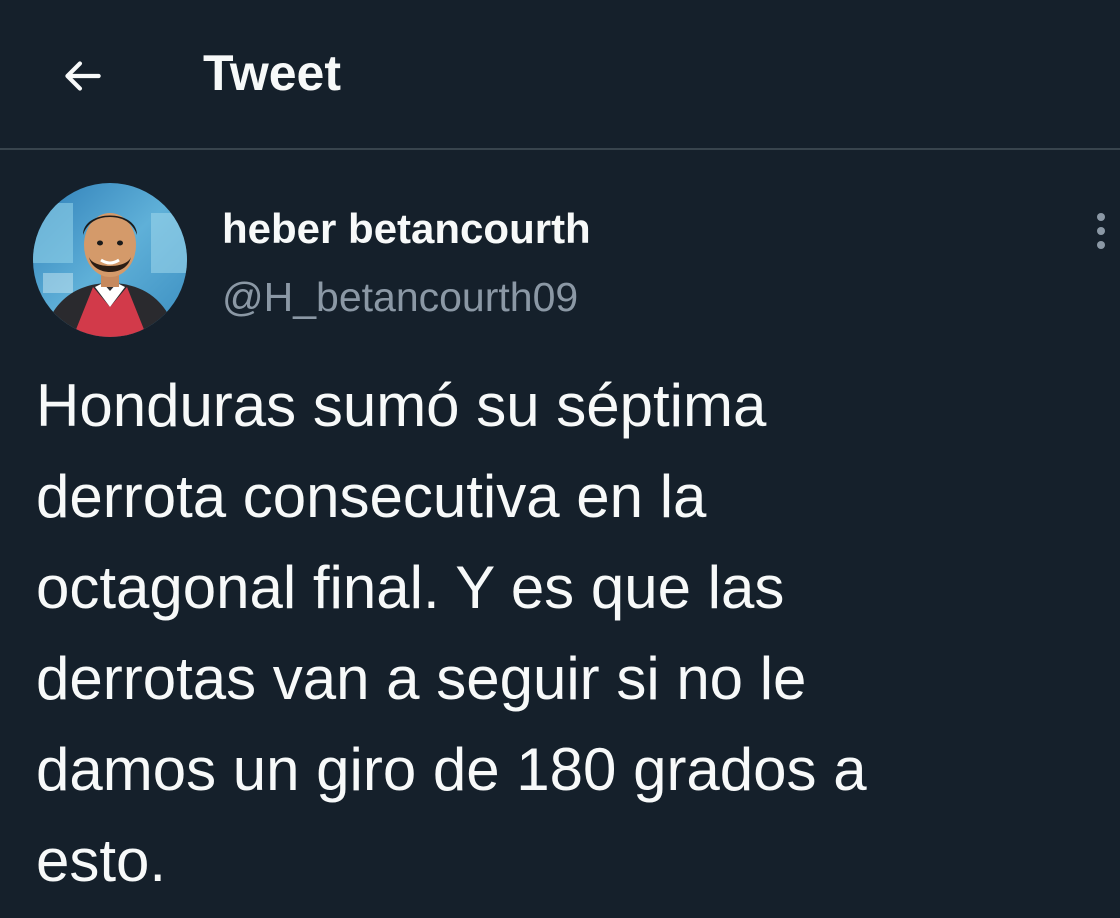  I want to click on more-options-button, so click(1101, 231).